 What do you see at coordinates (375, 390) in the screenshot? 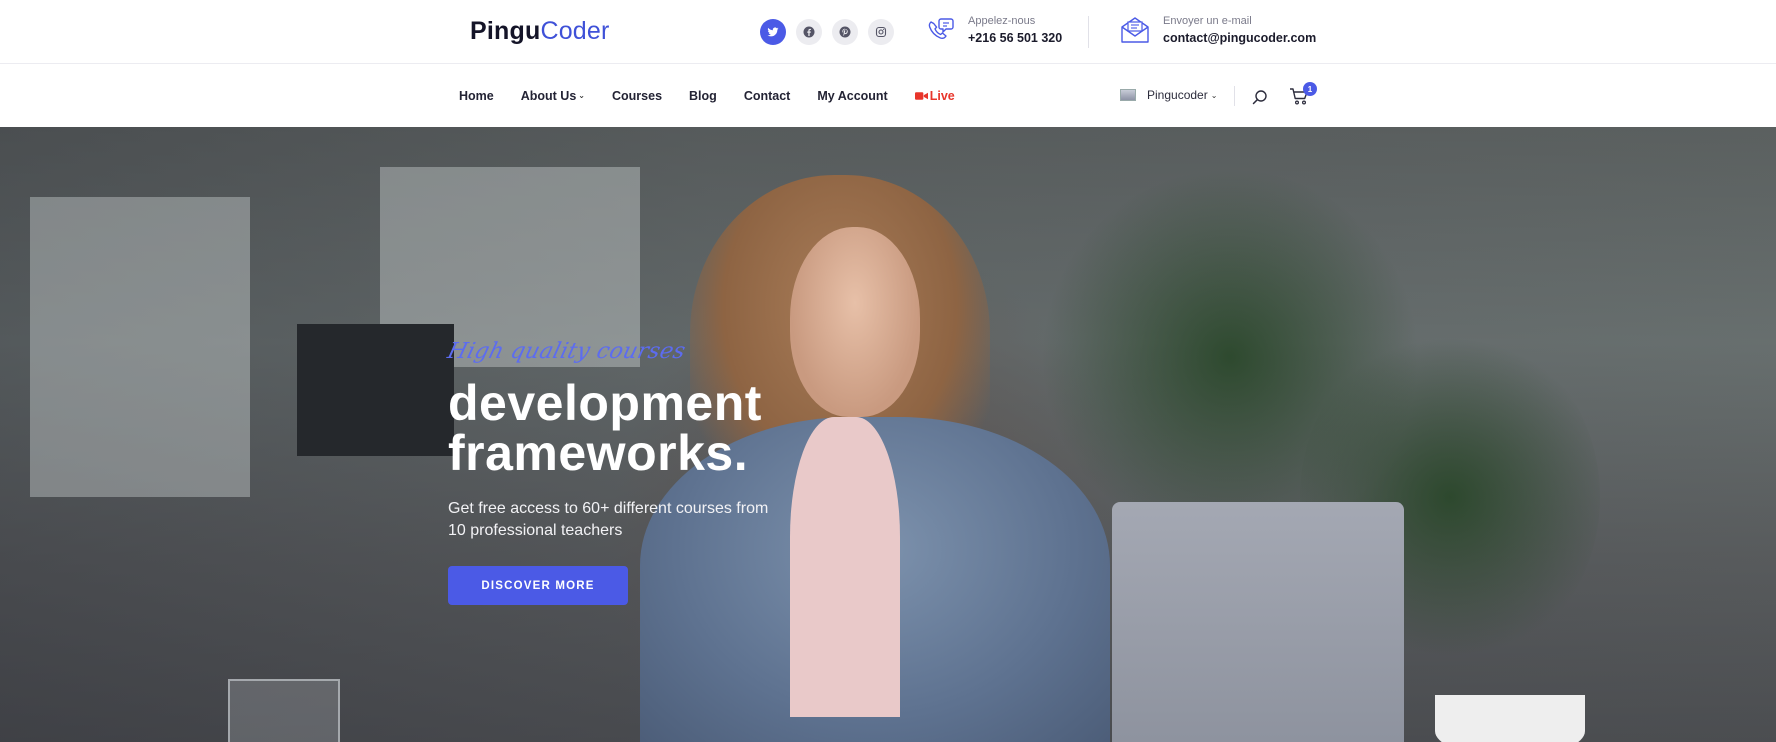
I see `background-screen` at bounding box center [375, 390].